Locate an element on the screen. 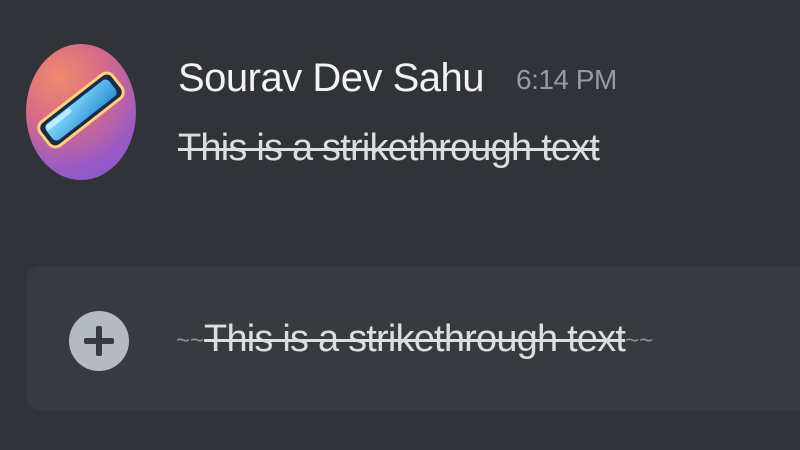  message-author: Sourav Dev Sahu is located at coordinates (331, 78).